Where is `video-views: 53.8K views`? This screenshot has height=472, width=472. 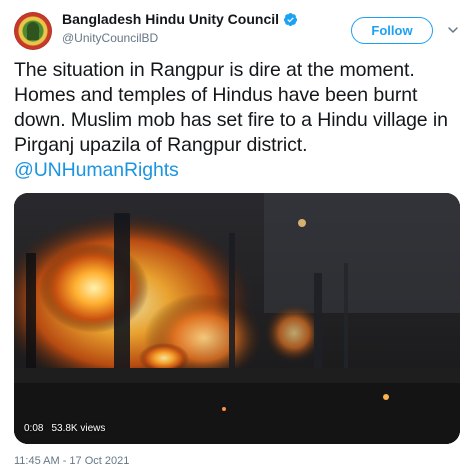
video-views: 53.8K views is located at coordinates (78, 428).